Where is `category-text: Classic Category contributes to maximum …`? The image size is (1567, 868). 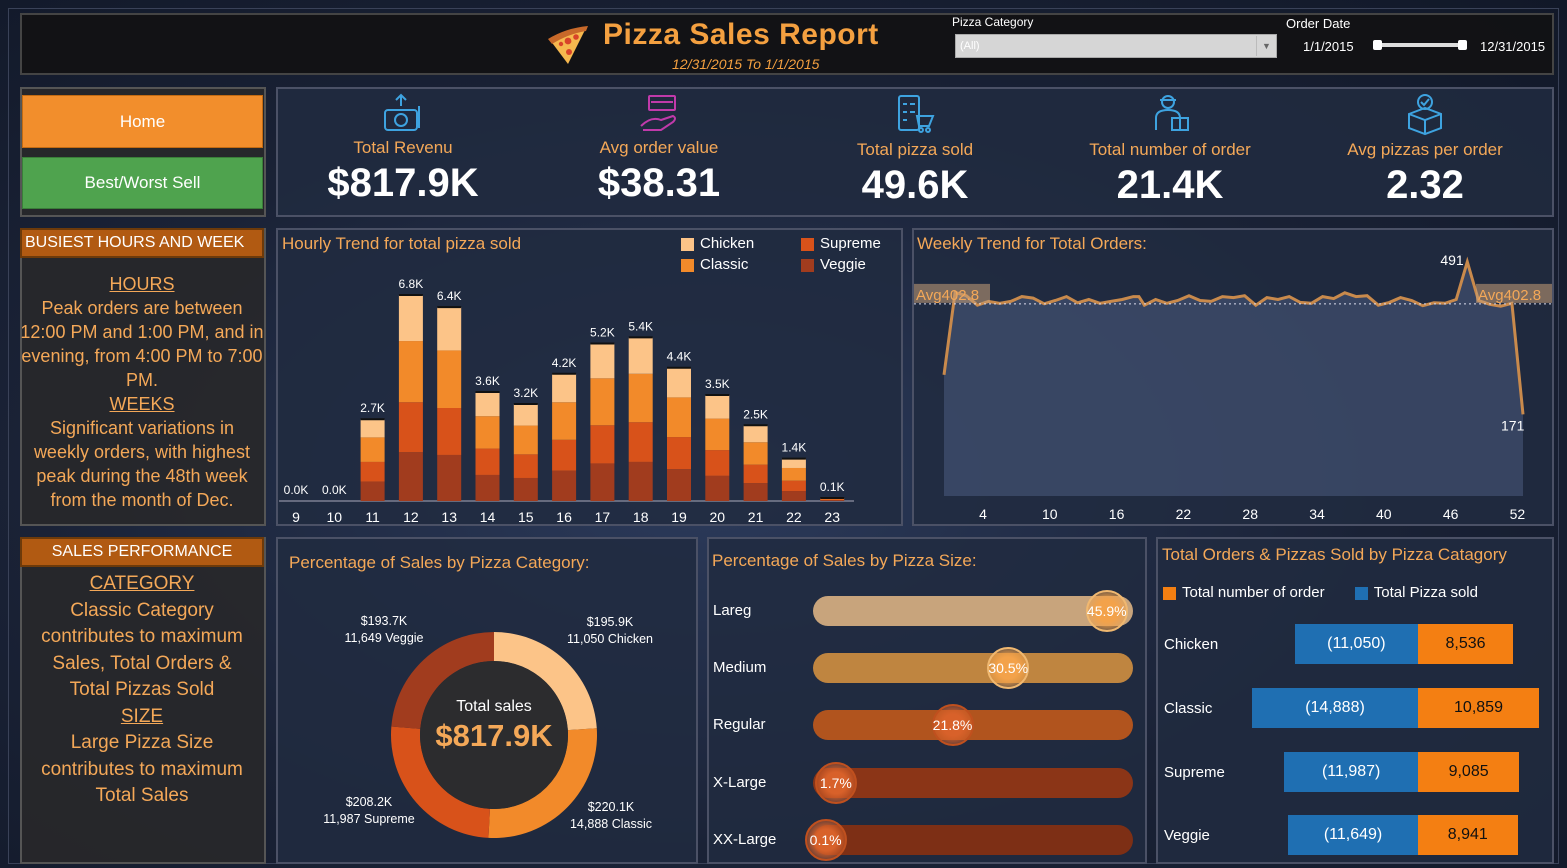
category-text: Classic Category contributes to maximum … is located at coordinates (142, 650).